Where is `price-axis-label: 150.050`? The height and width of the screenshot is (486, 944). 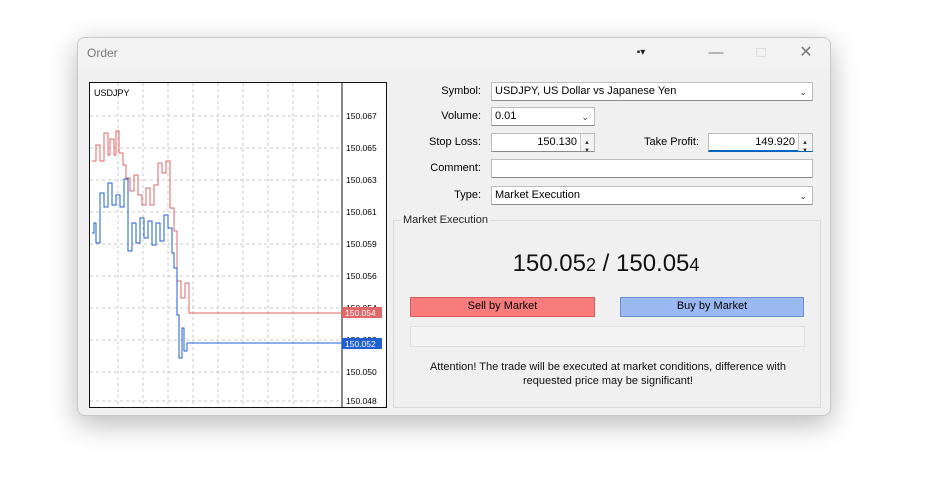 price-axis-label: 150.050 is located at coordinates (361, 372).